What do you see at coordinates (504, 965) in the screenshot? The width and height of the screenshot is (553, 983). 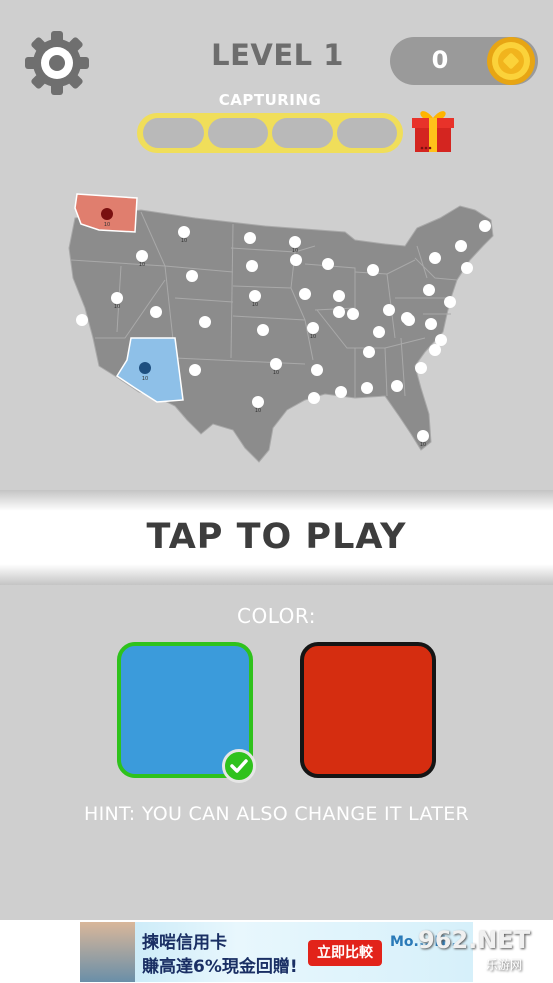 I see `watermark-sub: 乐游网` at bounding box center [504, 965].